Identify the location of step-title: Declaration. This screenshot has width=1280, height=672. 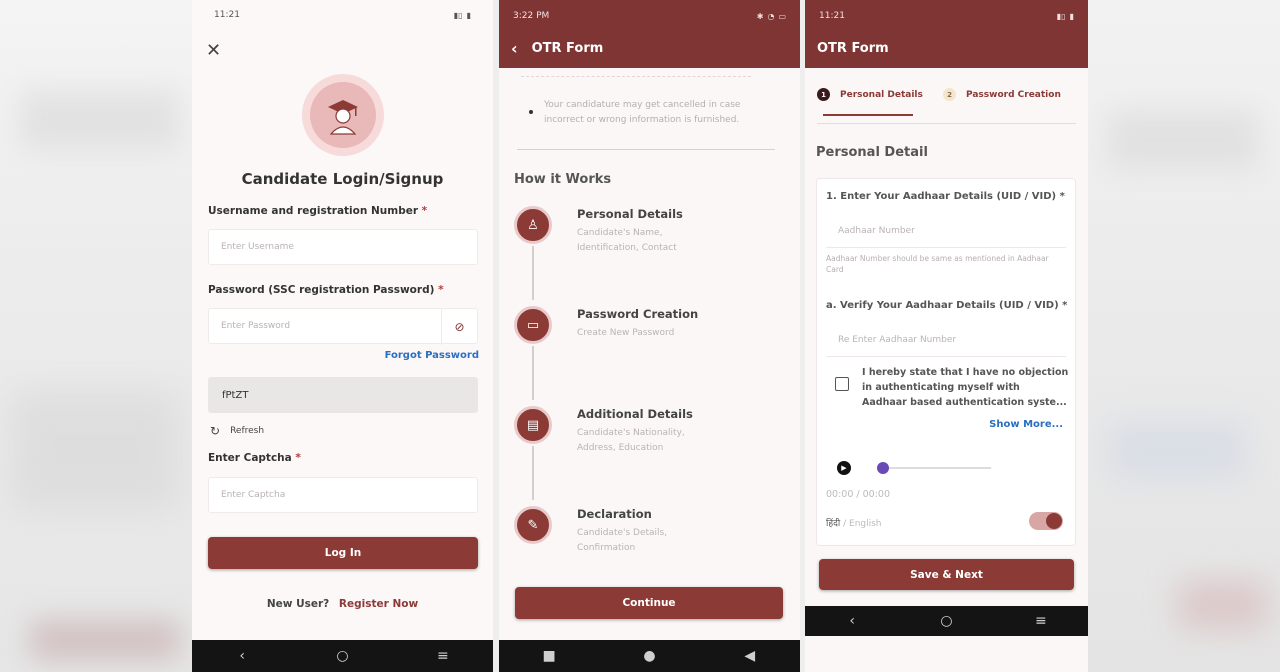
(614, 514).